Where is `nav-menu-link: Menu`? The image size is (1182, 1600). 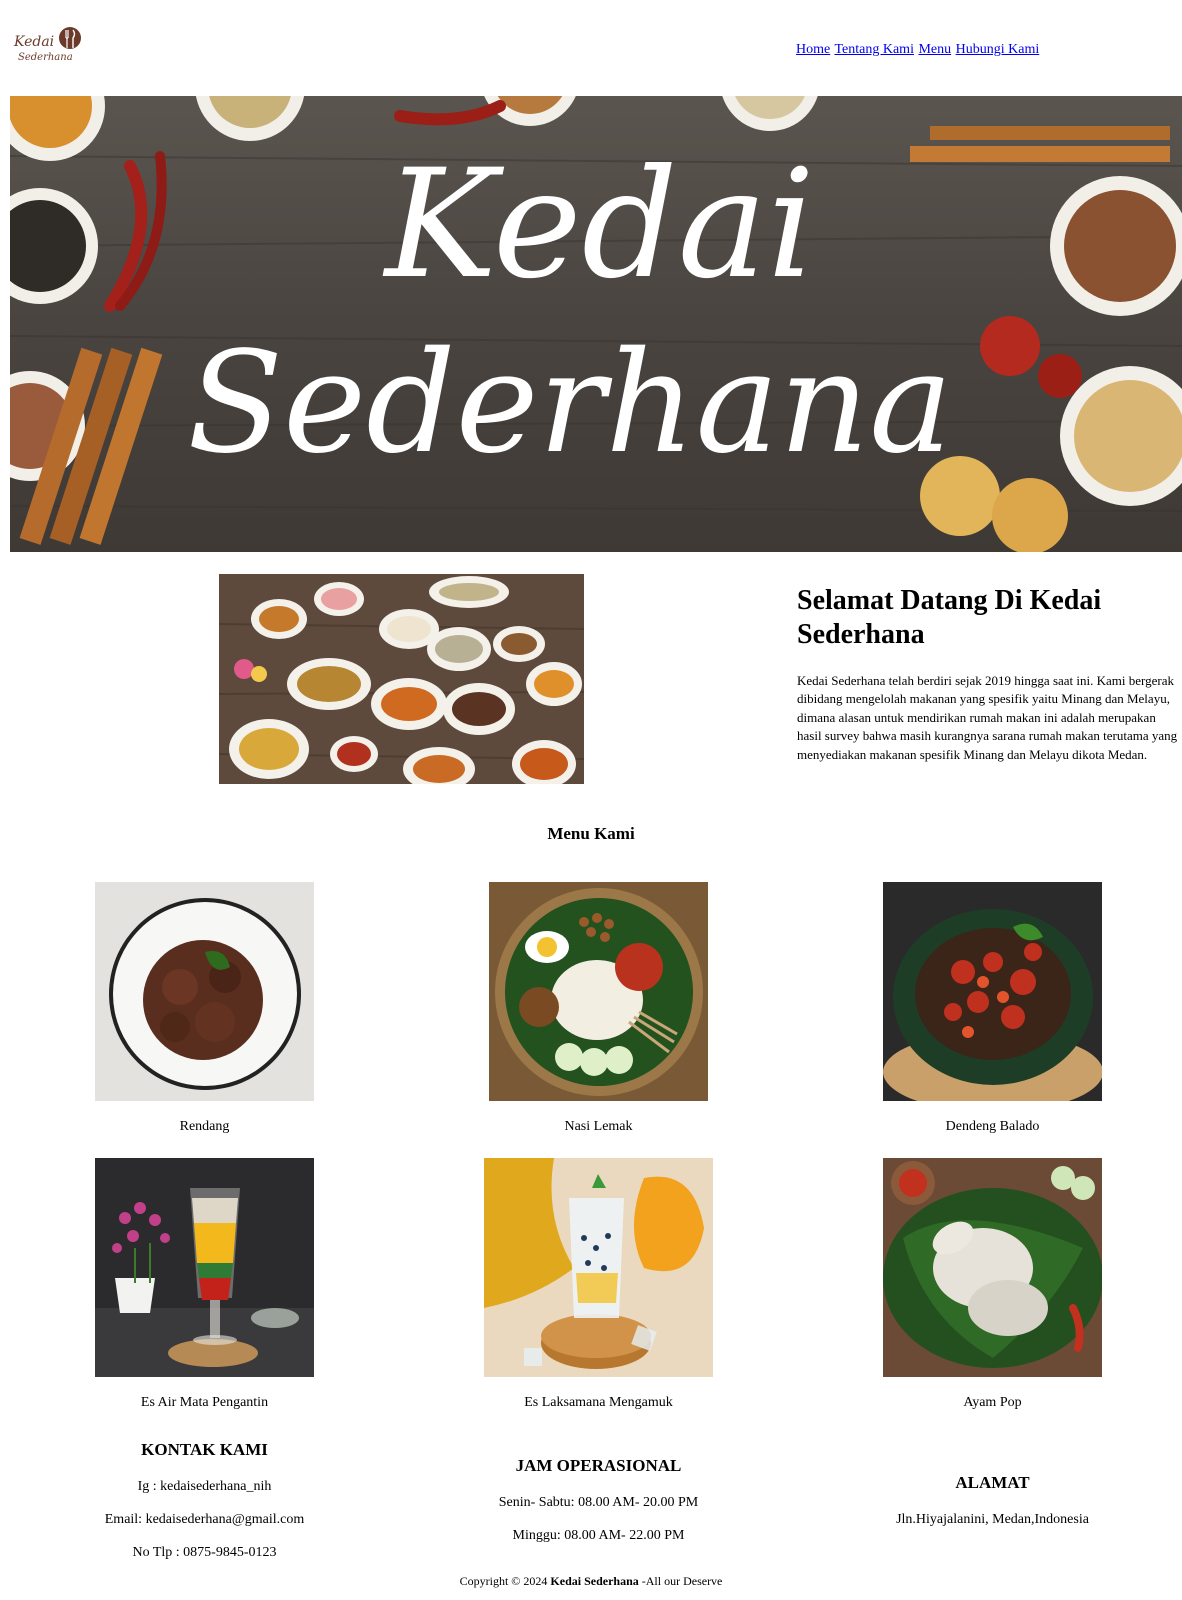
nav-menu-link: Menu is located at coordinates (934, 49).